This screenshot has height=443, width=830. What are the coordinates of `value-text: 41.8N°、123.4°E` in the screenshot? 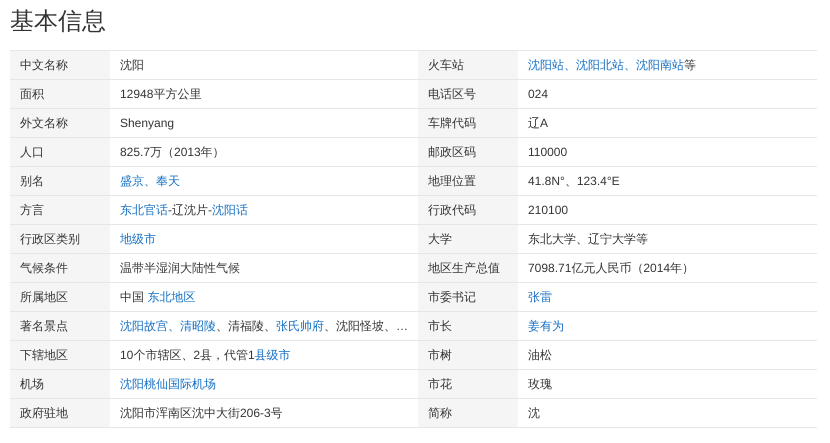 It's located at (574, 181).